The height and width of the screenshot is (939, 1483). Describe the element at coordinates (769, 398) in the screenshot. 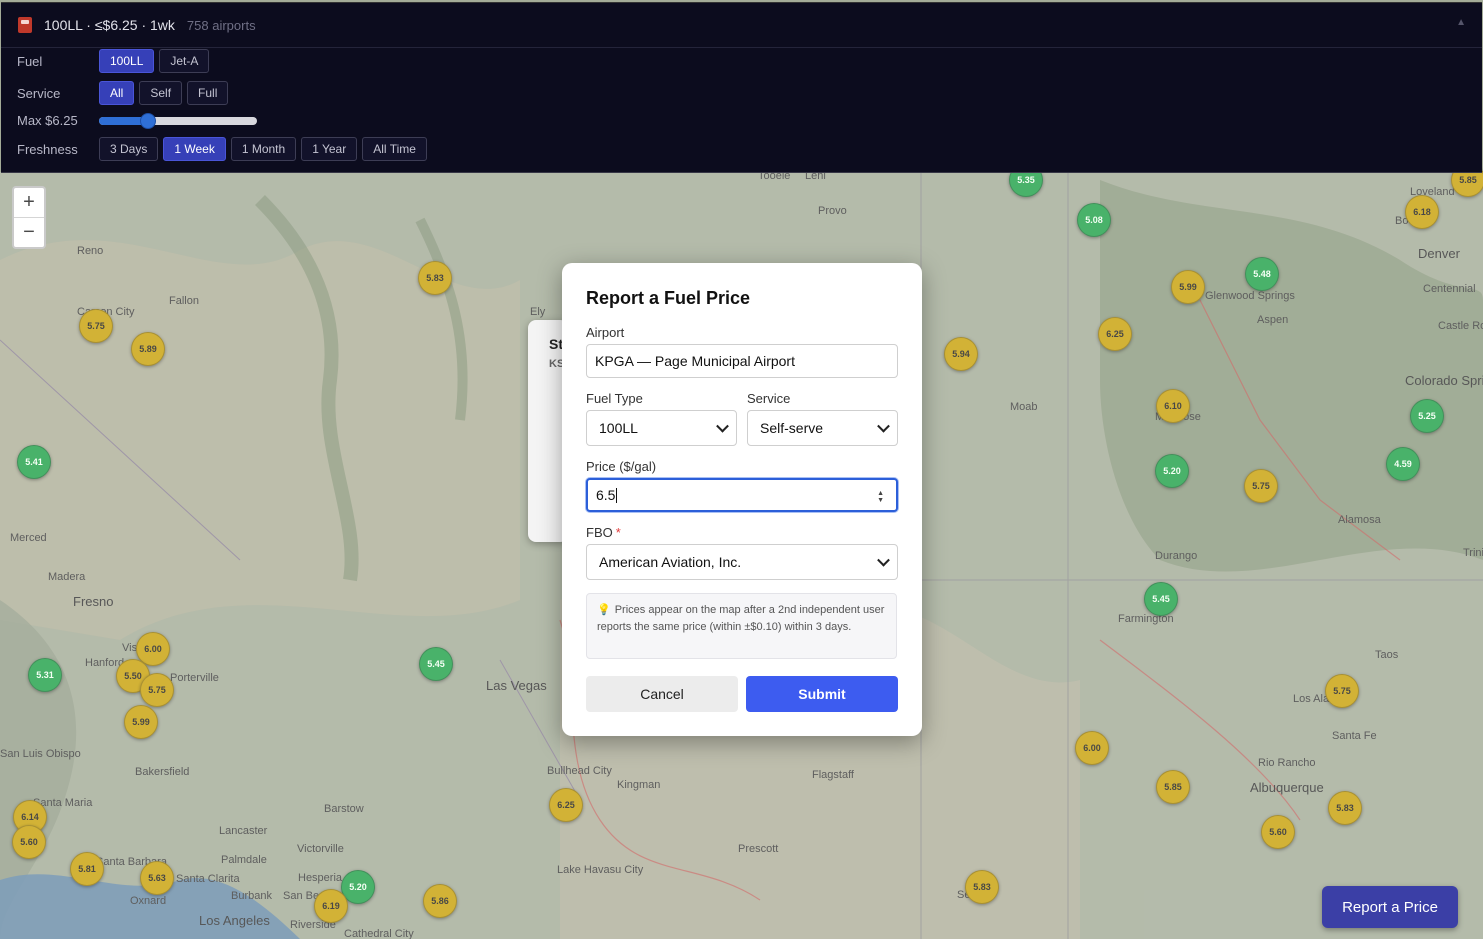

I see `service-label: Service` at that location.